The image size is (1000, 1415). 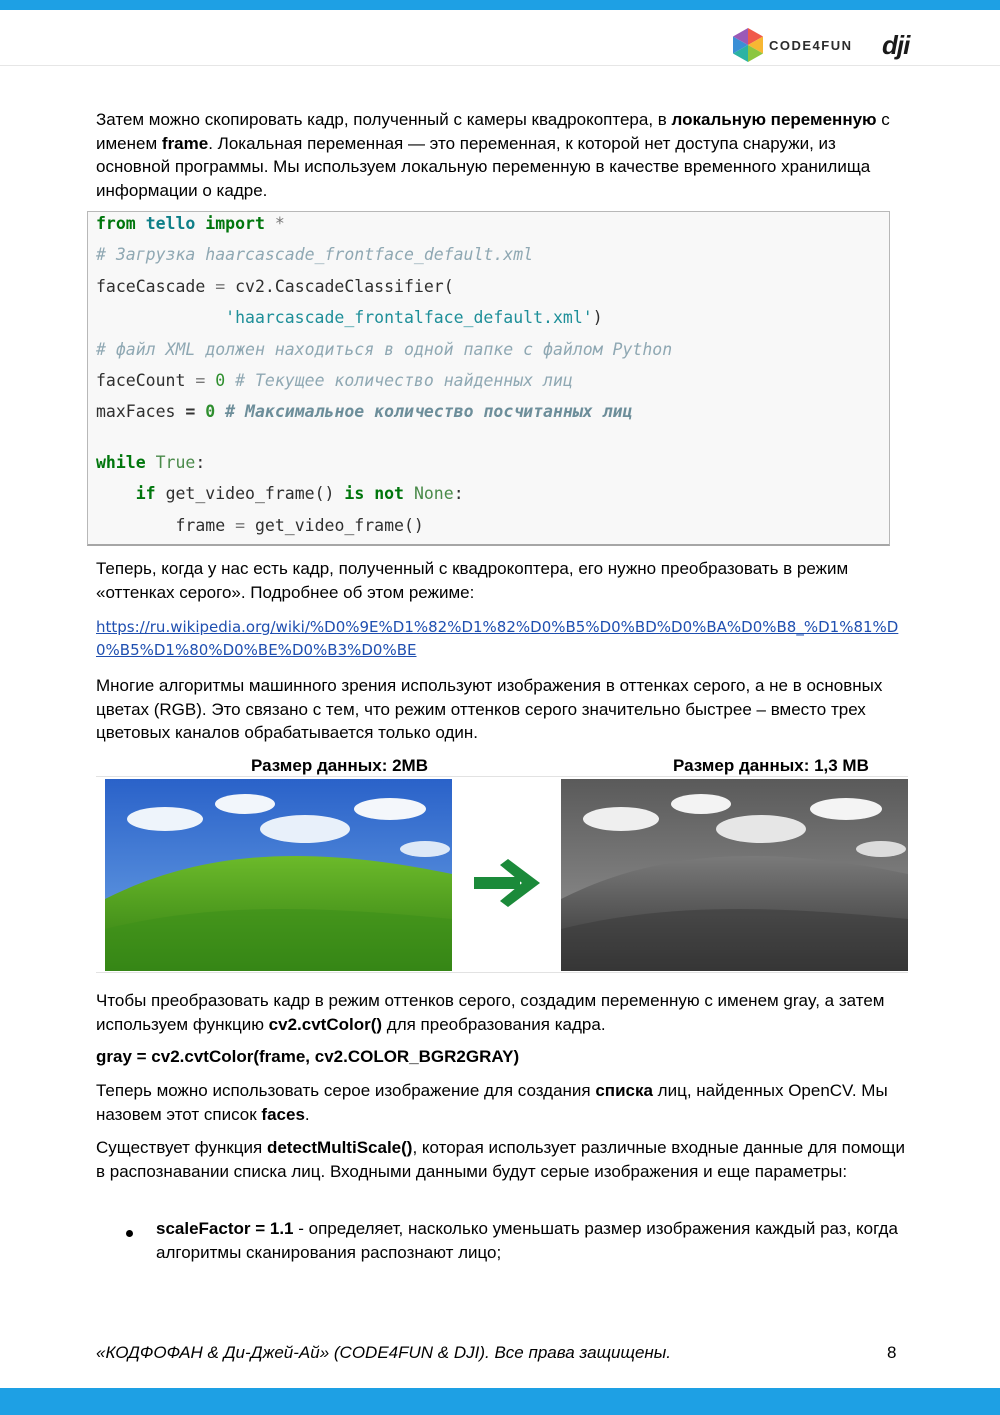 What do you see at coordinates (500, 1401) in the screenshot?
I see `bottom-accent-bar` at bounding box center [500, 1401].